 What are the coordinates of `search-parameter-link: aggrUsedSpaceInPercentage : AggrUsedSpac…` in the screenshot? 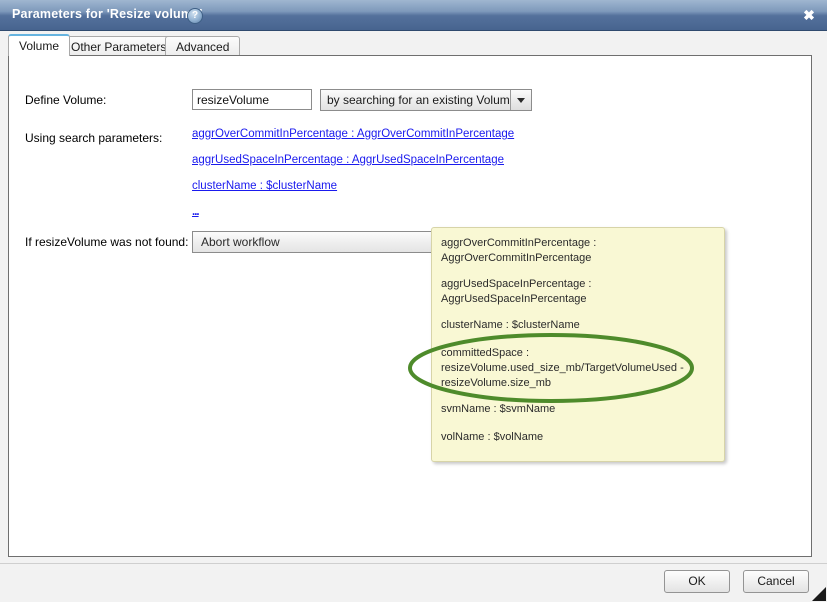 It's located at (348, 160).